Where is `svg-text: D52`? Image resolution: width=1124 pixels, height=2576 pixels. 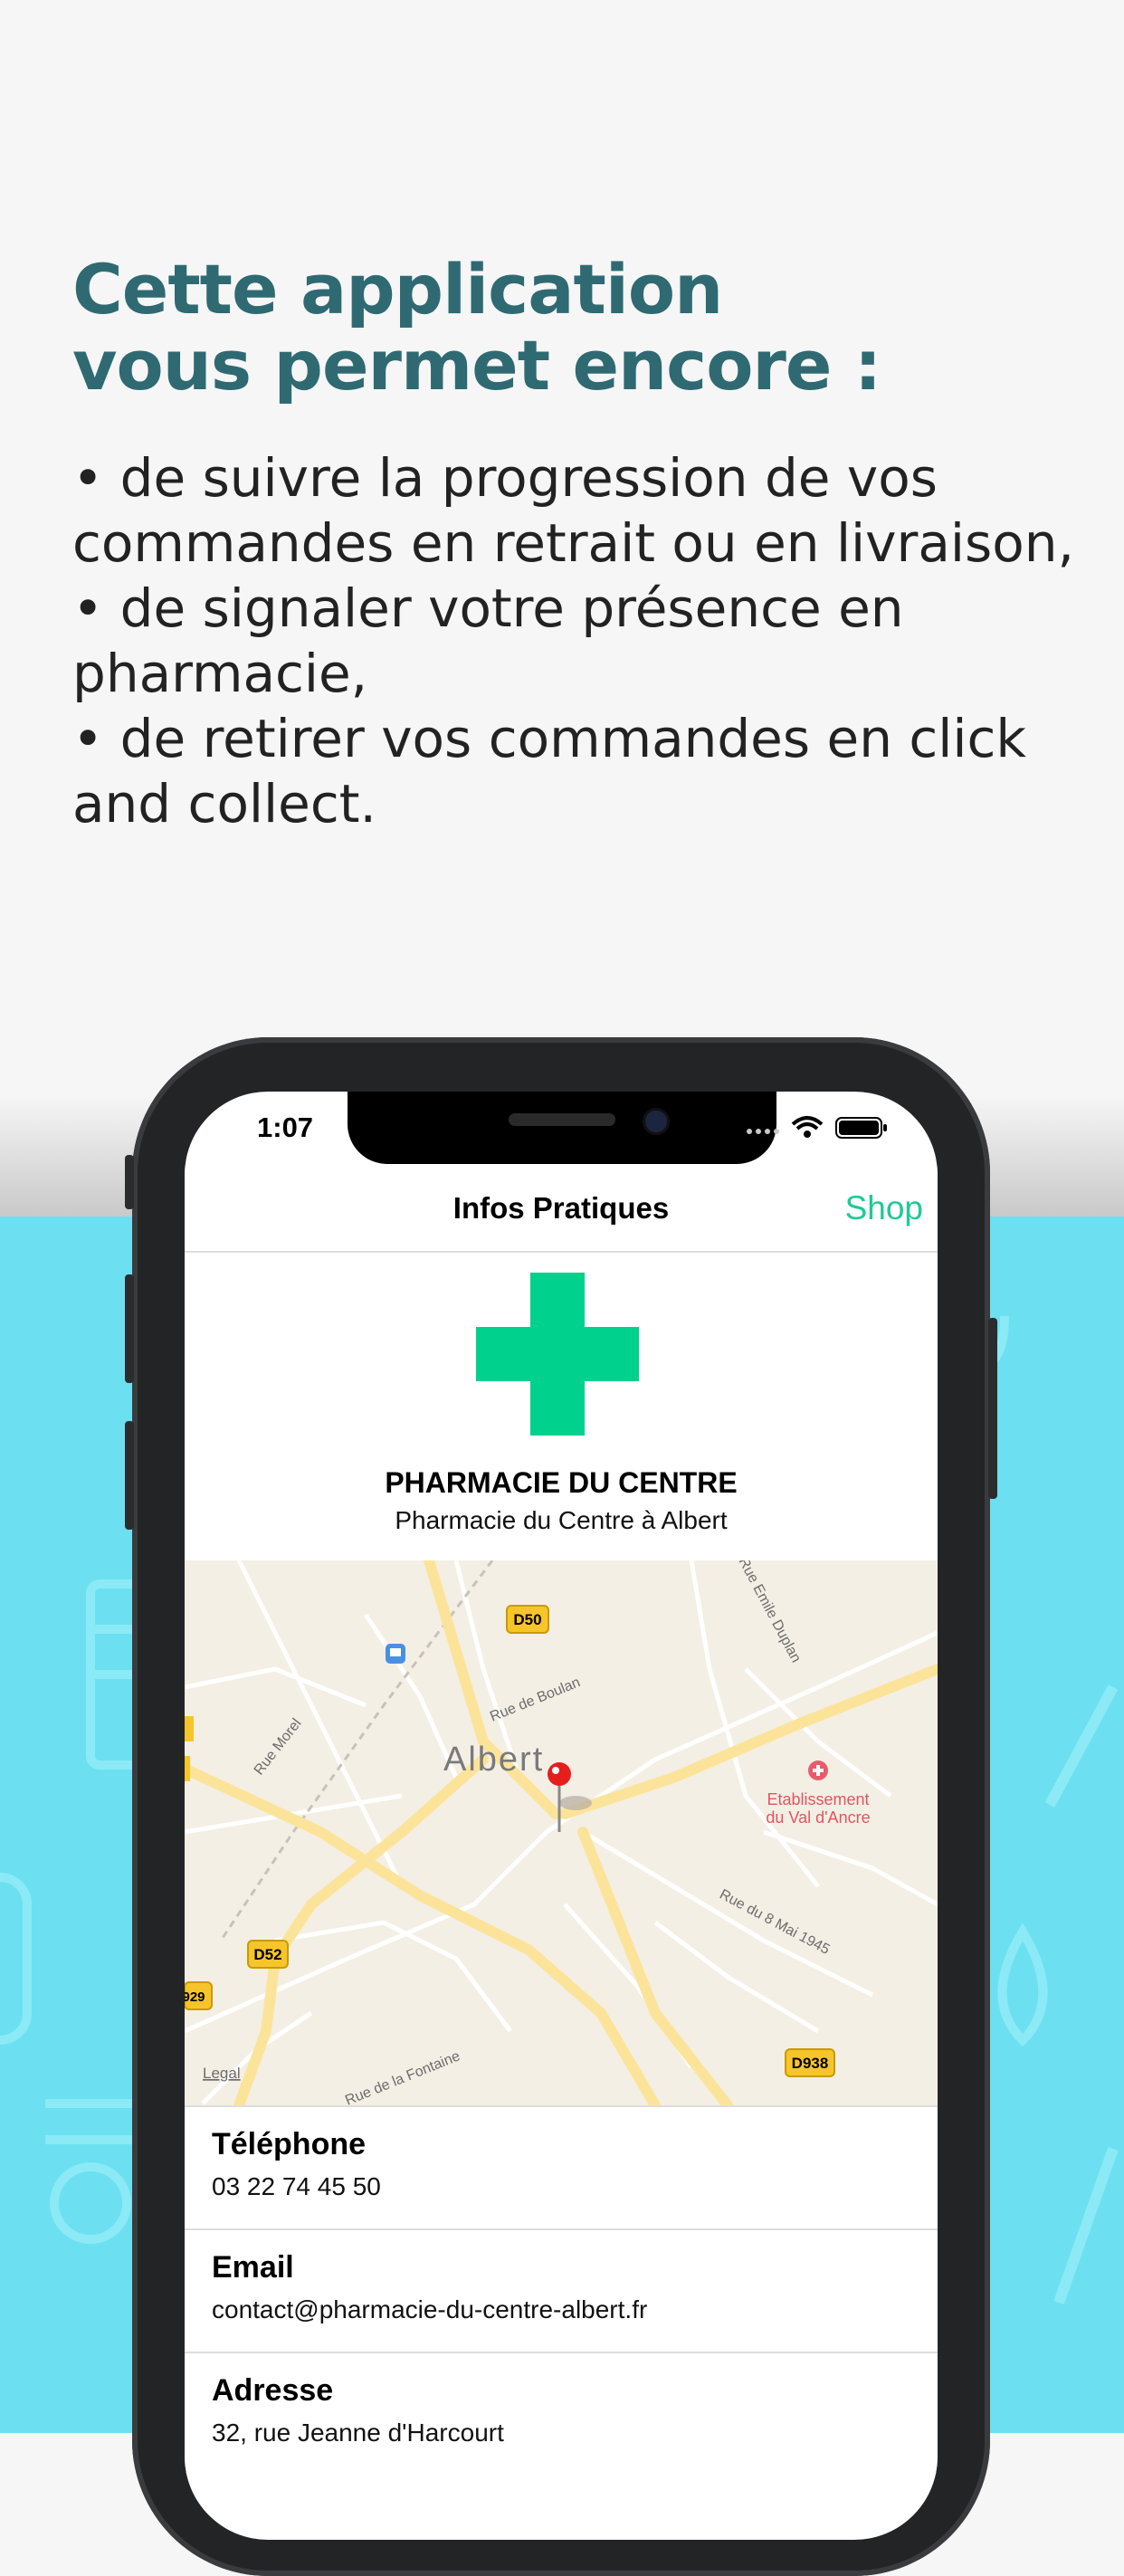
svg-text: D52 is located at coordinates (267, 1954).